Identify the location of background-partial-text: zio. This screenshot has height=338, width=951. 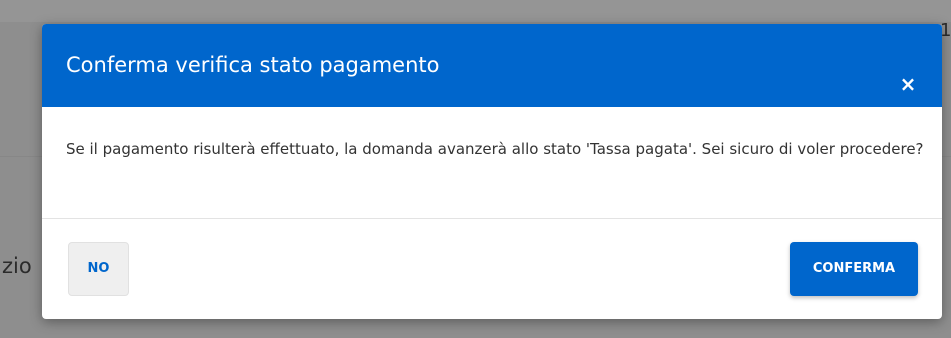
(17, 266).